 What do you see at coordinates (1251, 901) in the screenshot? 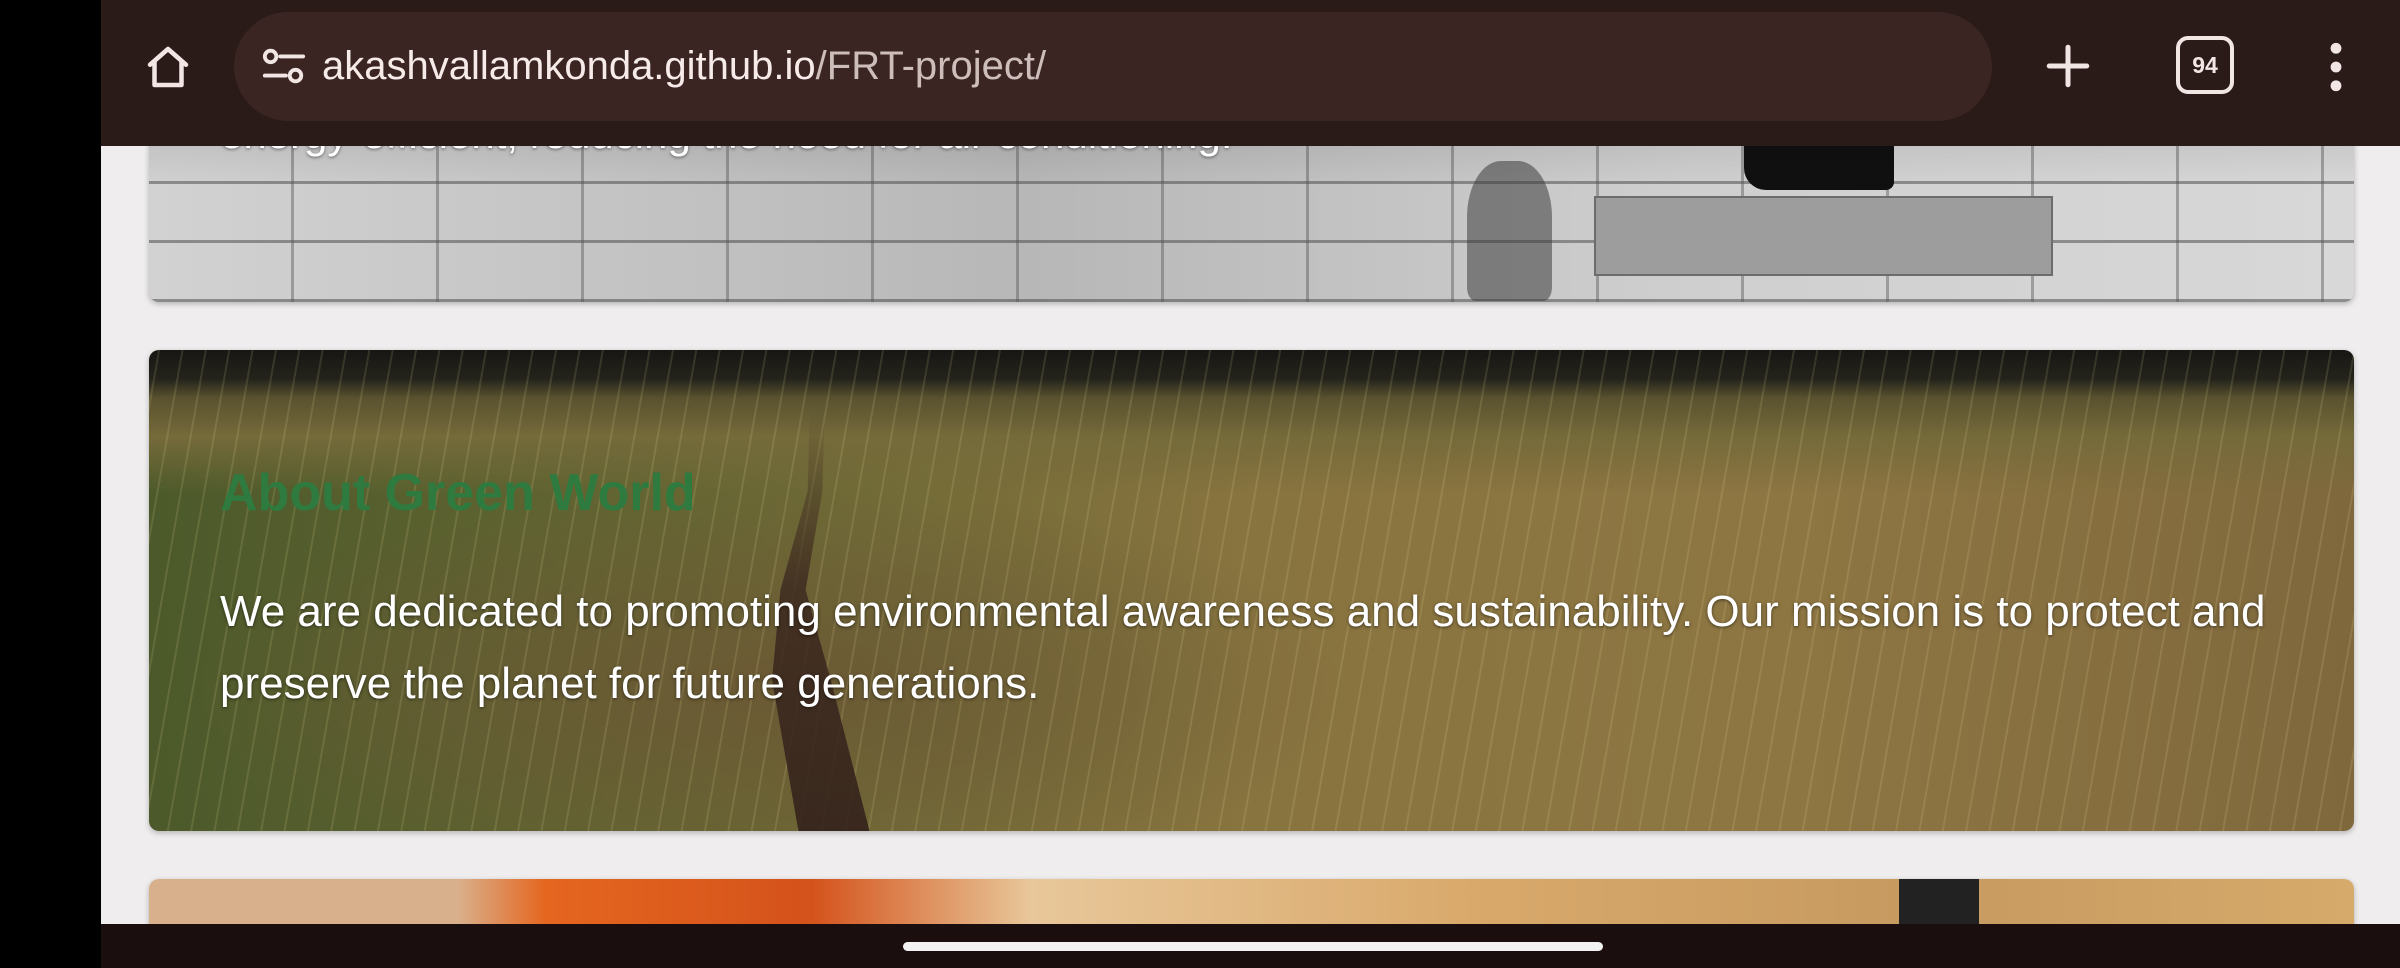
I see `next-card` at bounding box center [1251, 901].